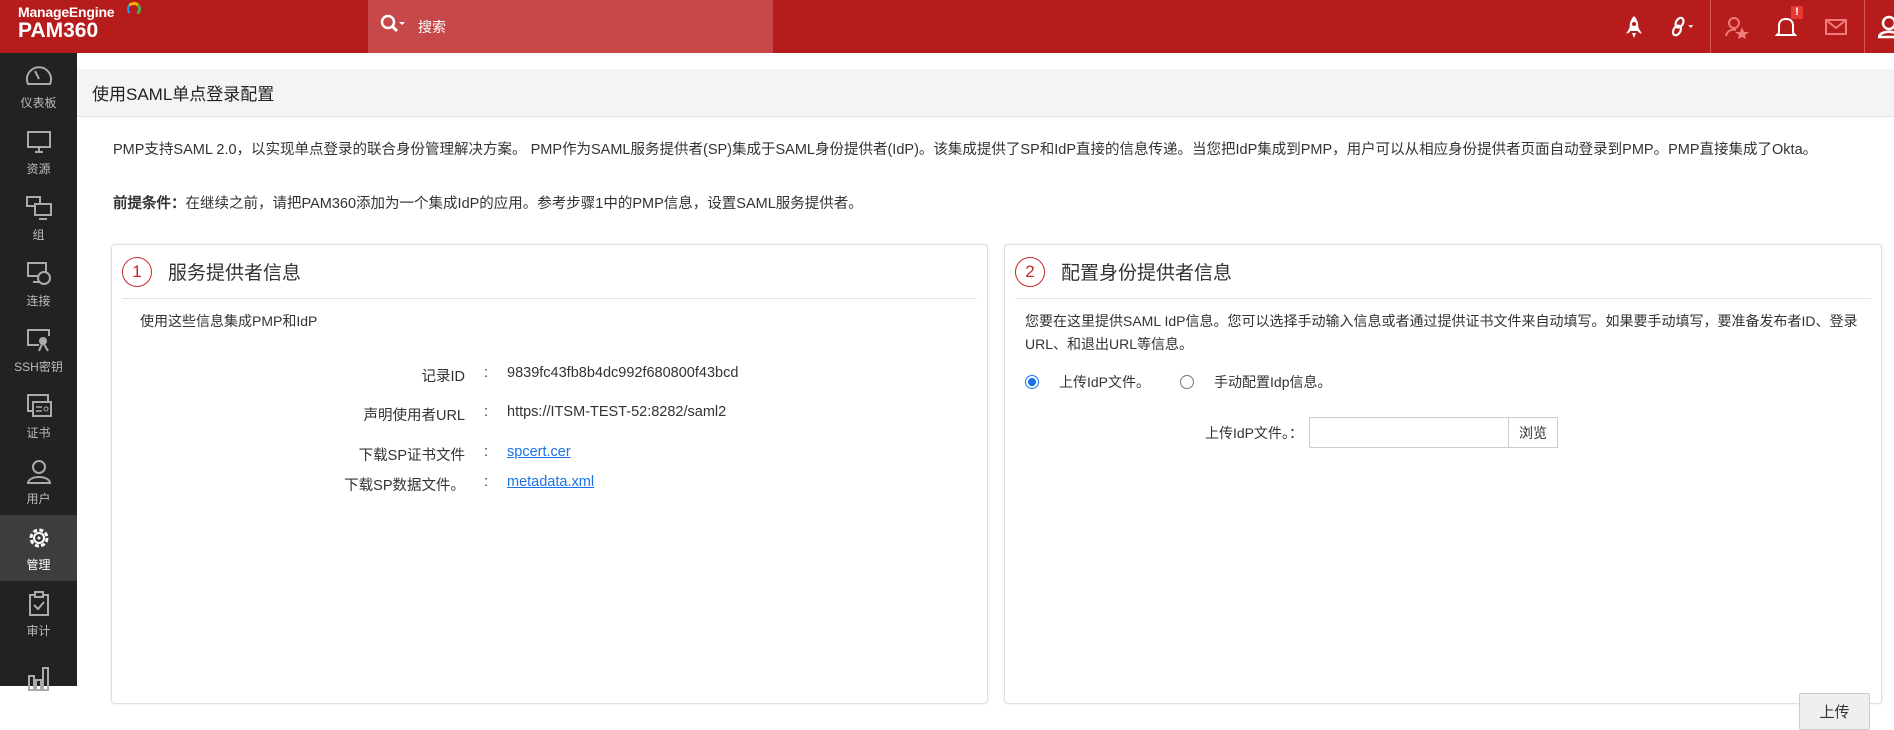  Describe the element at coordinates (1147, 273) in the screenshot. I see `panel-title: 配置身份提供者信息` at that location.